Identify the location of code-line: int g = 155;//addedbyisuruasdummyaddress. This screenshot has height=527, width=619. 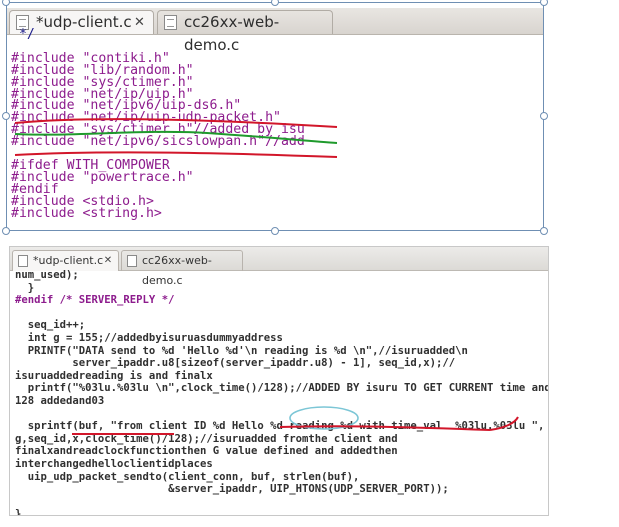
(149, 337).